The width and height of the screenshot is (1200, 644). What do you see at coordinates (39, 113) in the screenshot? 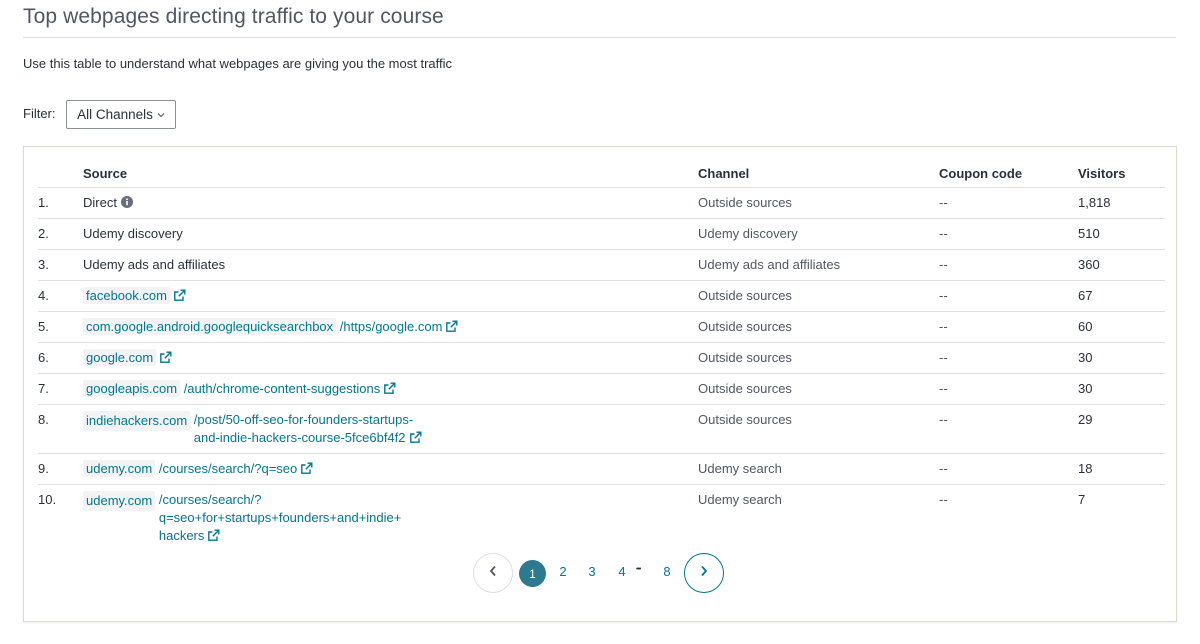
I see `filter-label: Filter:` at bounding box center [39, 113].